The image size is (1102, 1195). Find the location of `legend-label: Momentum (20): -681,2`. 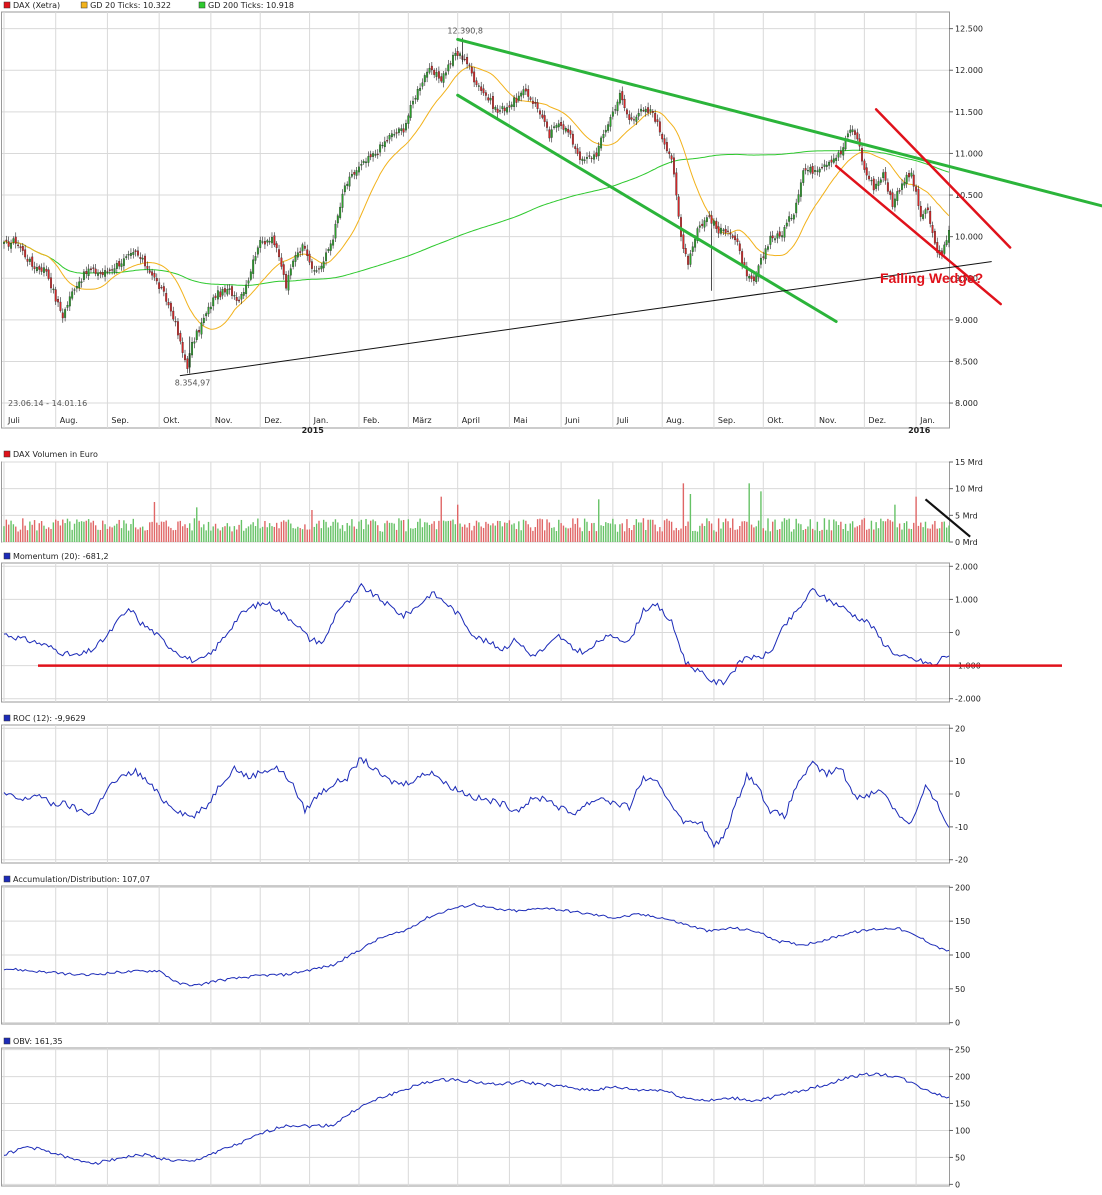

legend-label: Momentum (20): -681,2 is located at coordinates (61, 556).